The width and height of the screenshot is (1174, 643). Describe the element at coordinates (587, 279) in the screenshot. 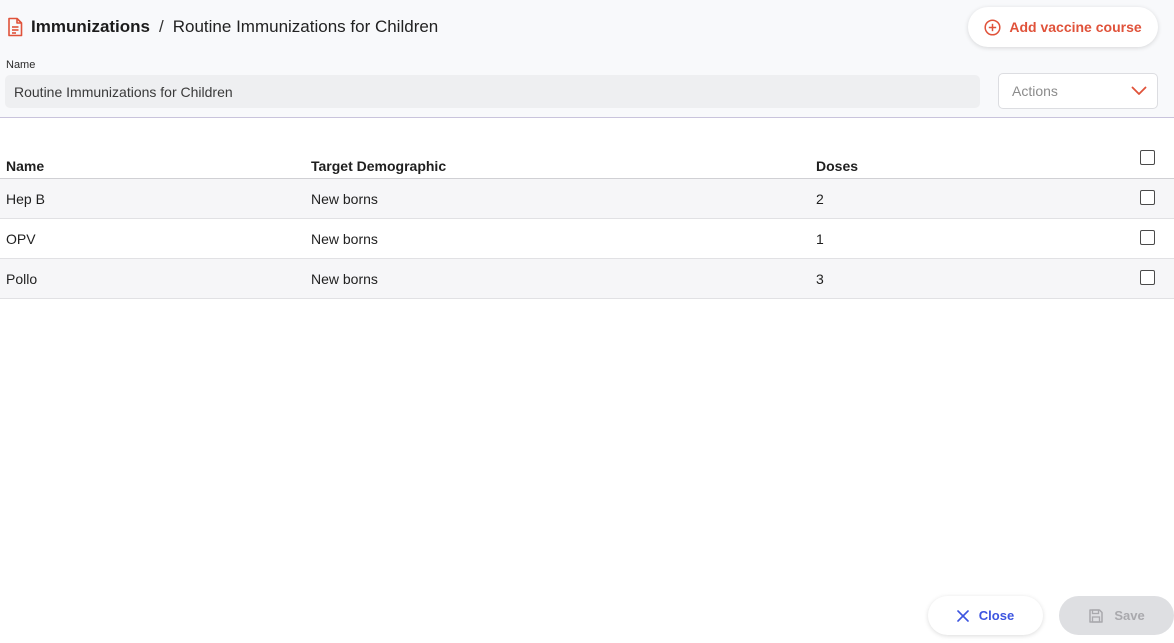

I see `table-row: Pollo New borns 3` at that location.